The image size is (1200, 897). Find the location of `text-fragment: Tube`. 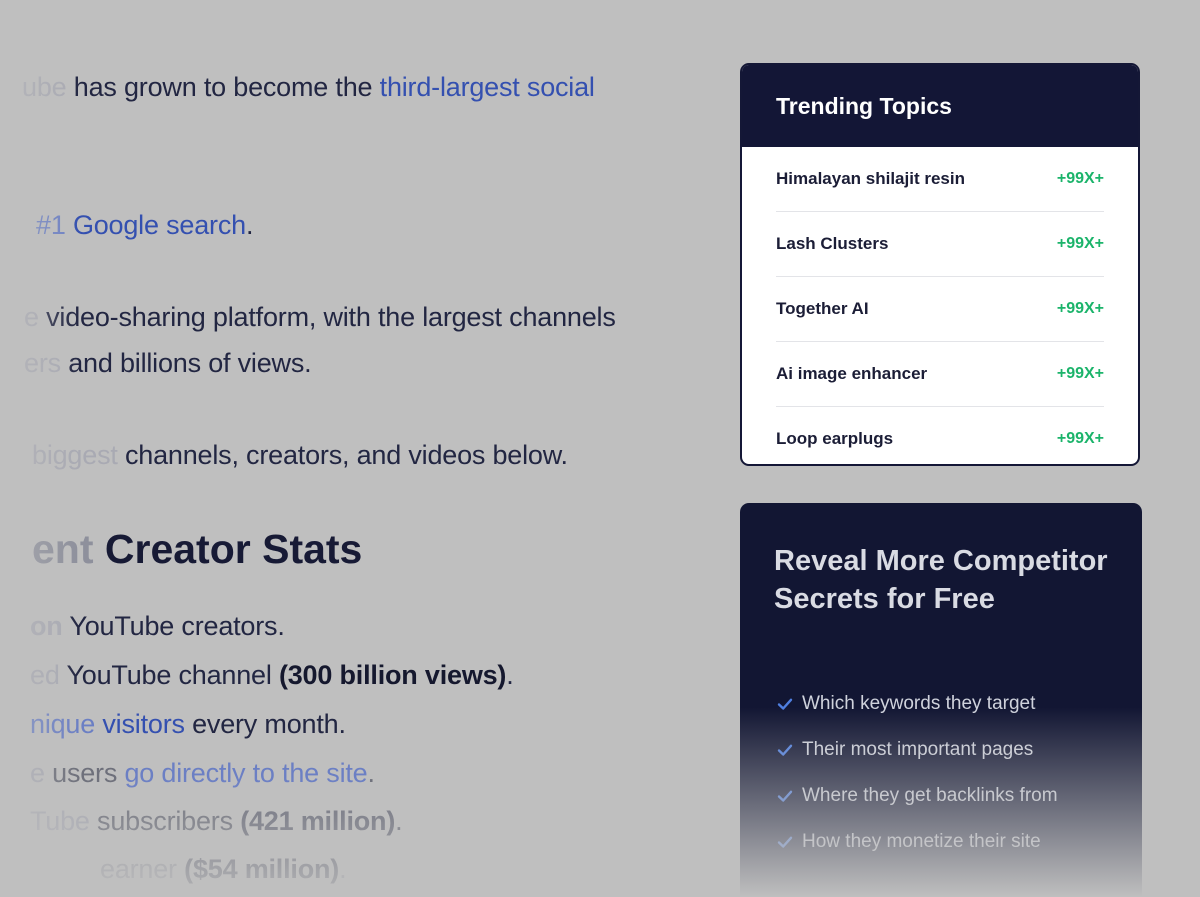

text-fragment: Tube is located at coordinates (60, 821).